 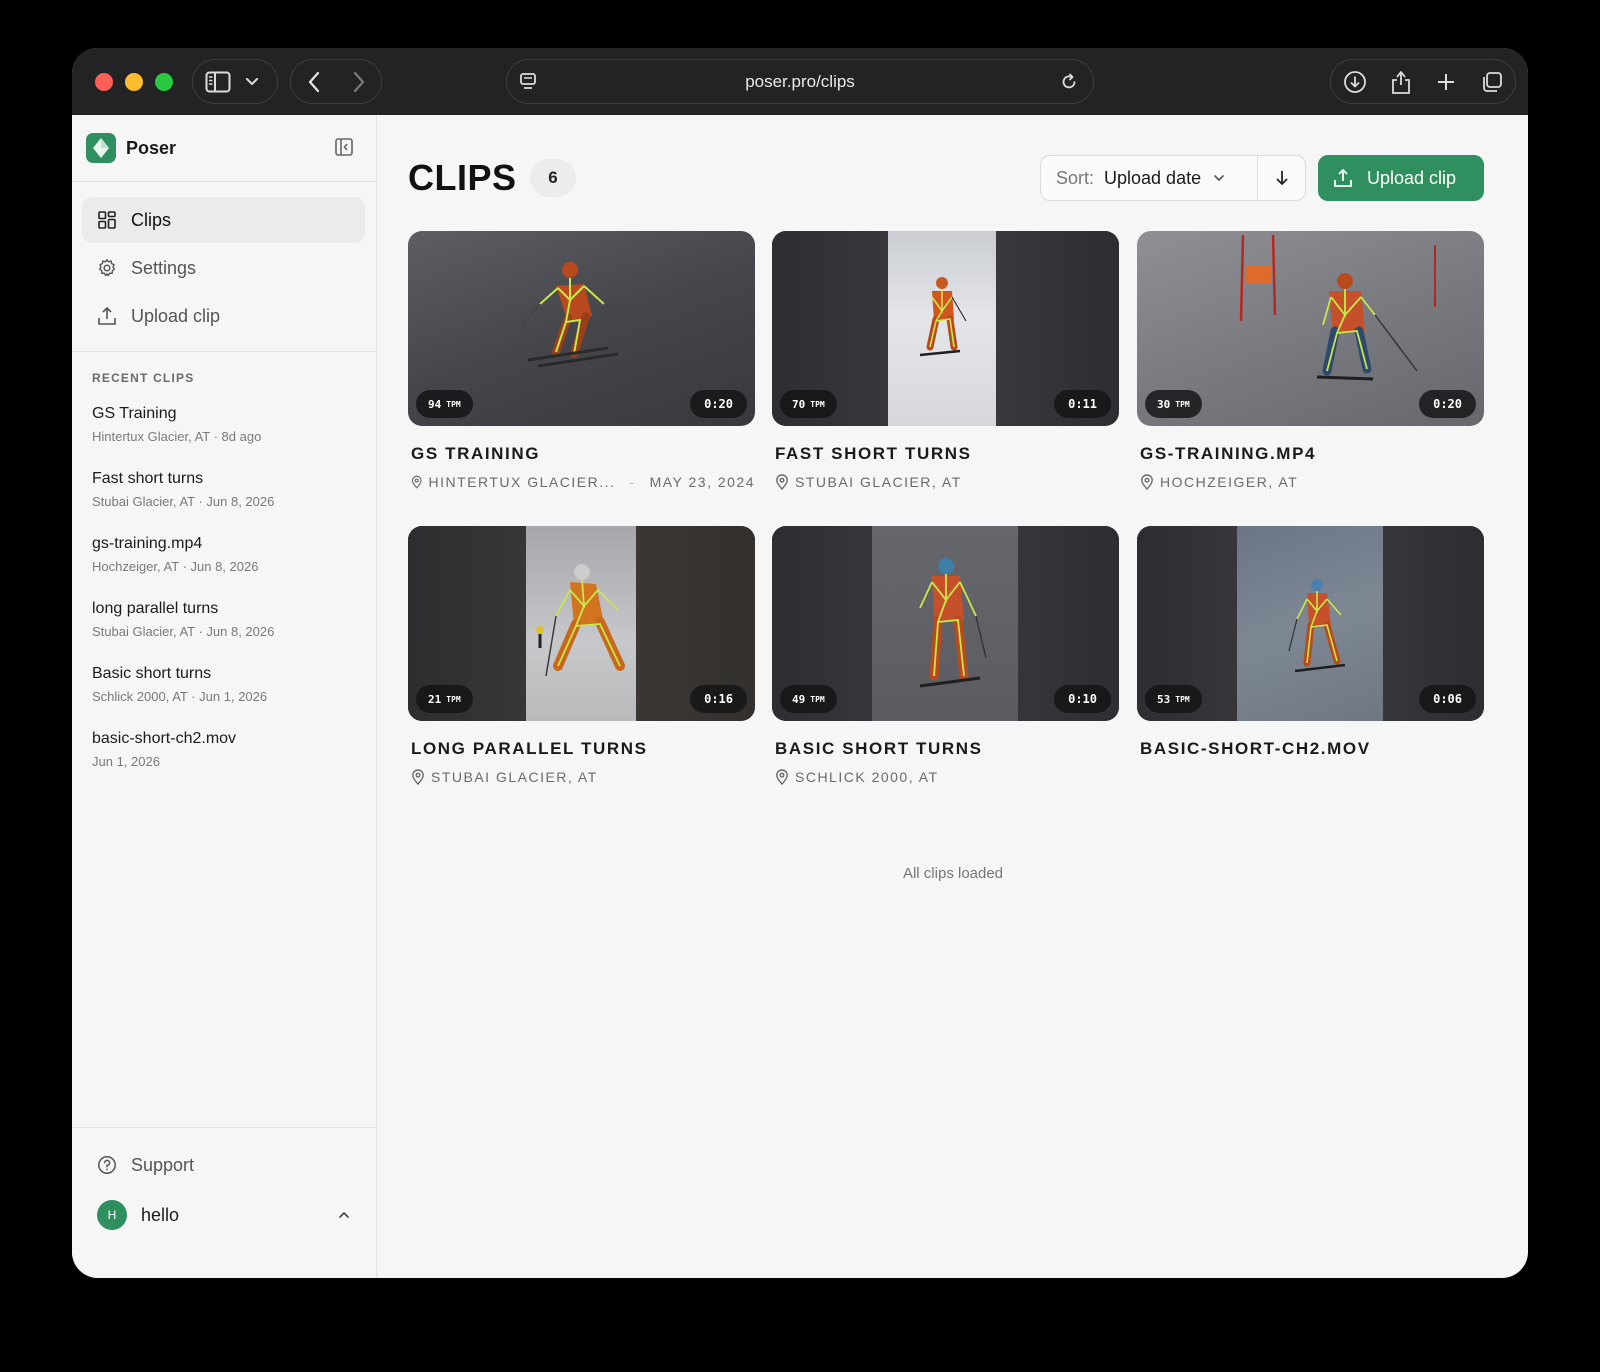 What do you see at coordinates (107, 268) in the screenshot?
I see `gear-icon` at bounding box center [107, 268].